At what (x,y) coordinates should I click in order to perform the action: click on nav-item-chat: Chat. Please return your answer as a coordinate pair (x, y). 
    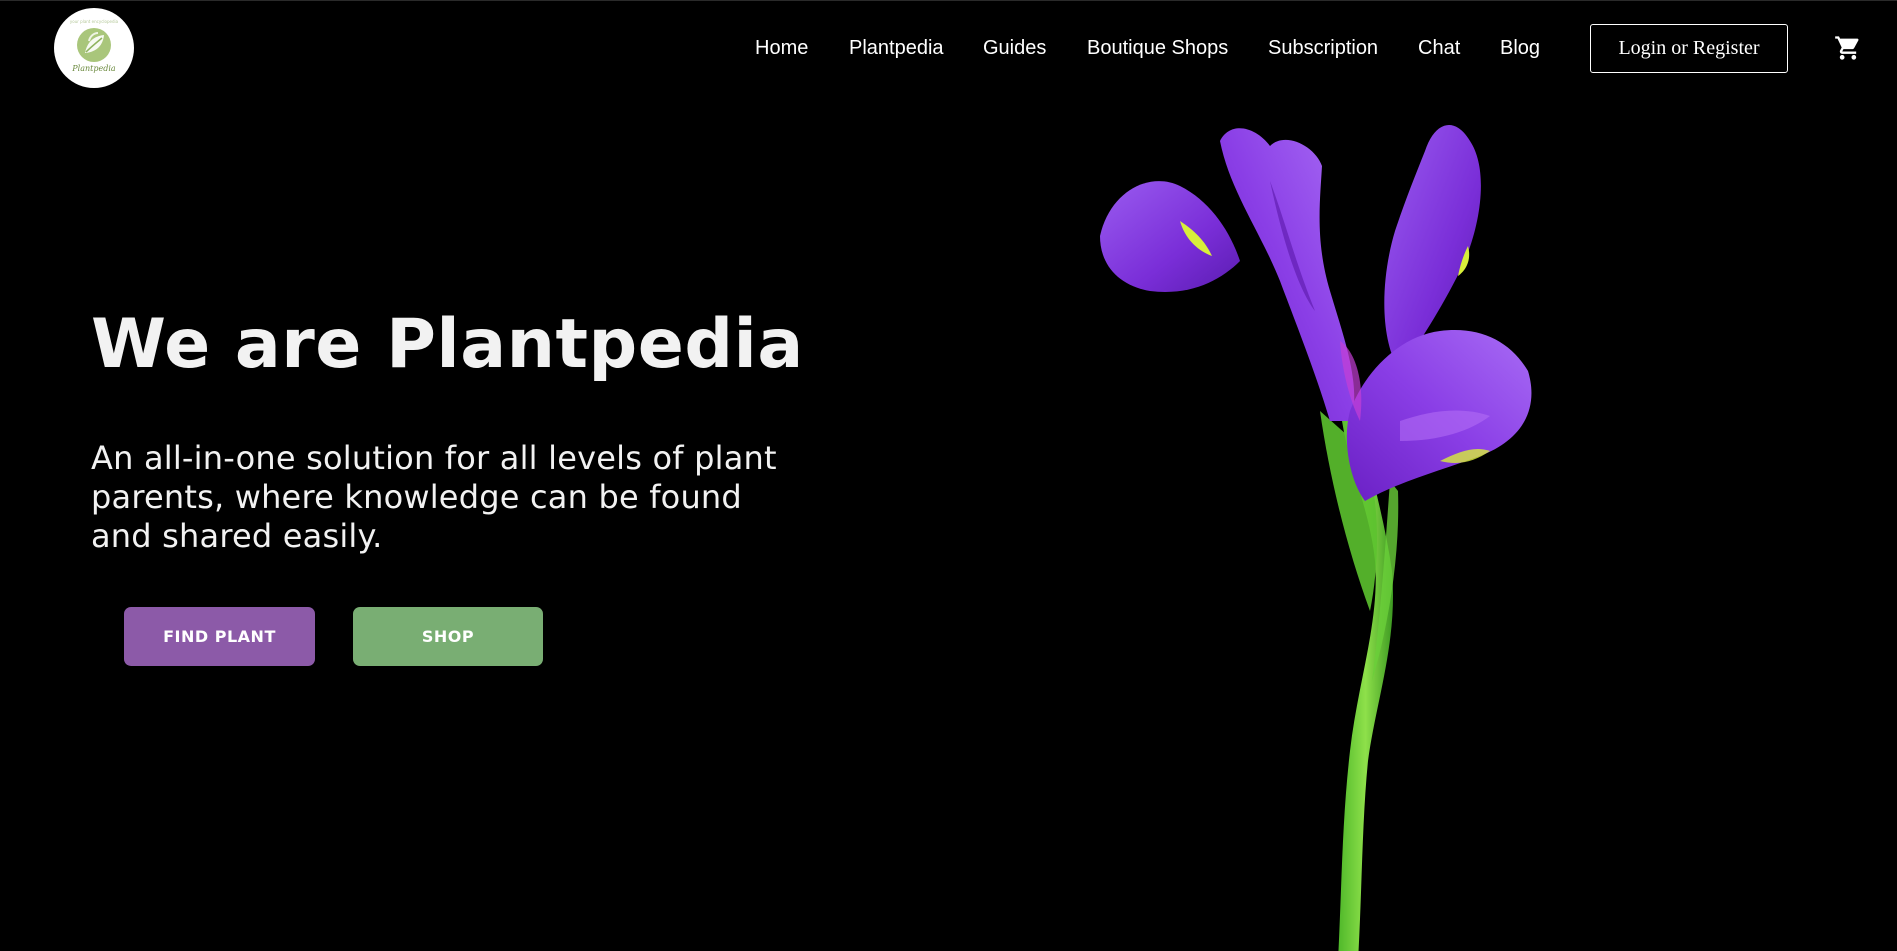
    Looking at the image, I should click on (1439, 48).